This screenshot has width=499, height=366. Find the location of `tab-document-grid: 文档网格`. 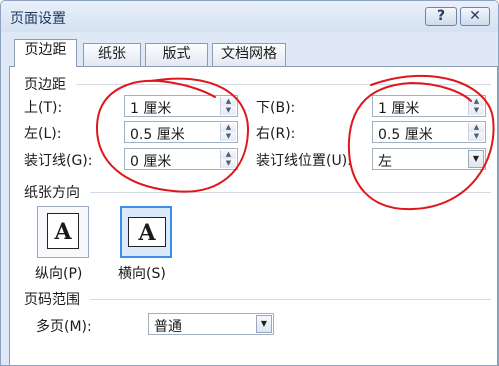

tab-document-grid: 文档网格 is located at coordinates (249, 54).